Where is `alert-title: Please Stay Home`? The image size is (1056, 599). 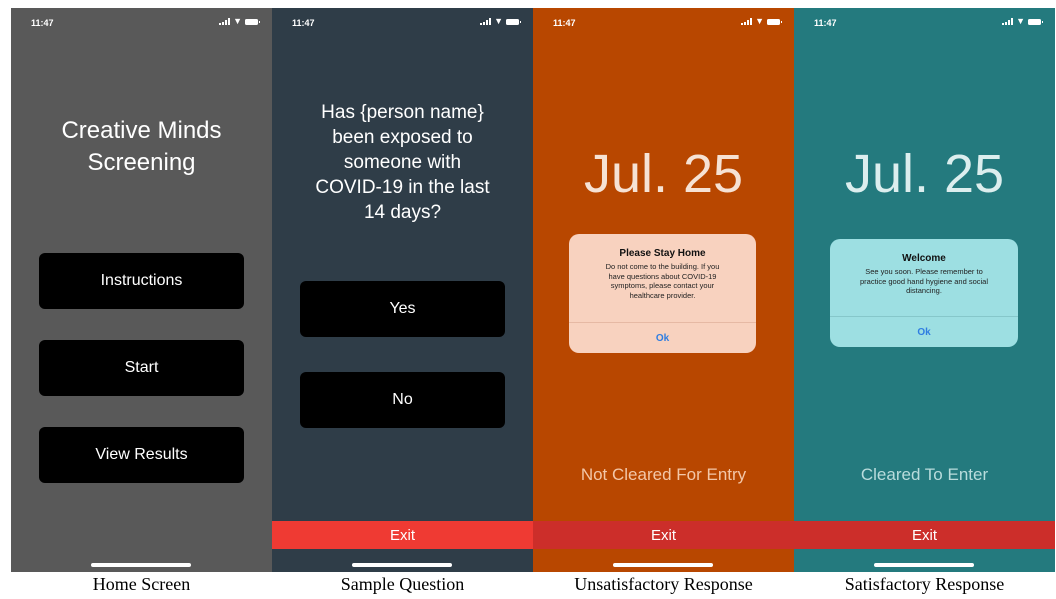 alert-title: Please Stay Home is located at coordinates (662, 253).